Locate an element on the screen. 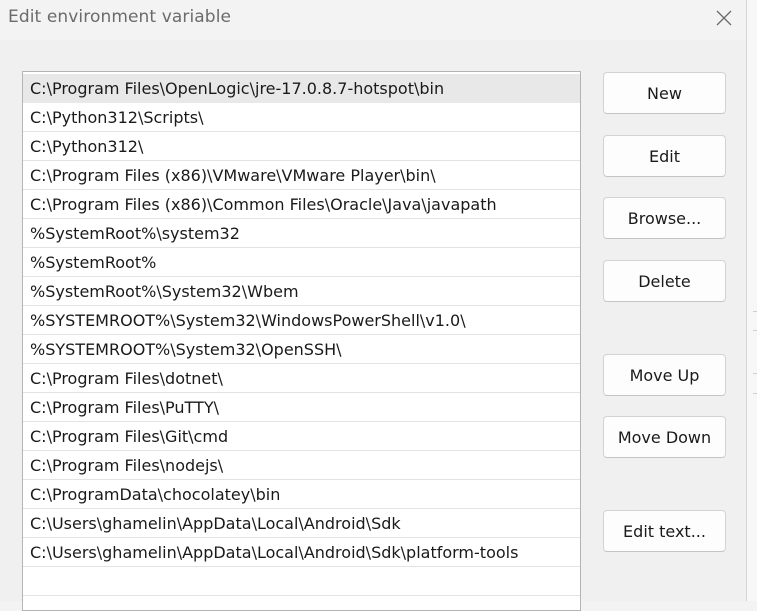 The image size is (757, 611). new-button: New is located at coordinates (664, 93).